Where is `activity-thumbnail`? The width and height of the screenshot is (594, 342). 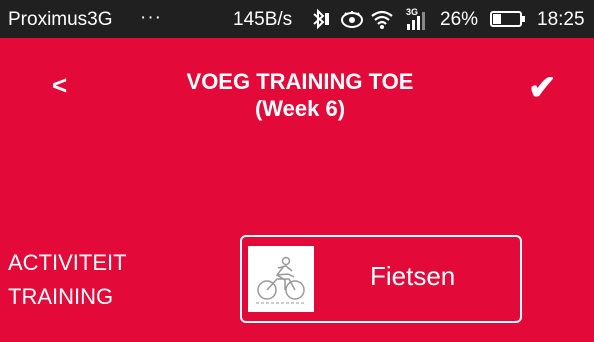 activity-thumbnail is located at coordinates (281, 279).